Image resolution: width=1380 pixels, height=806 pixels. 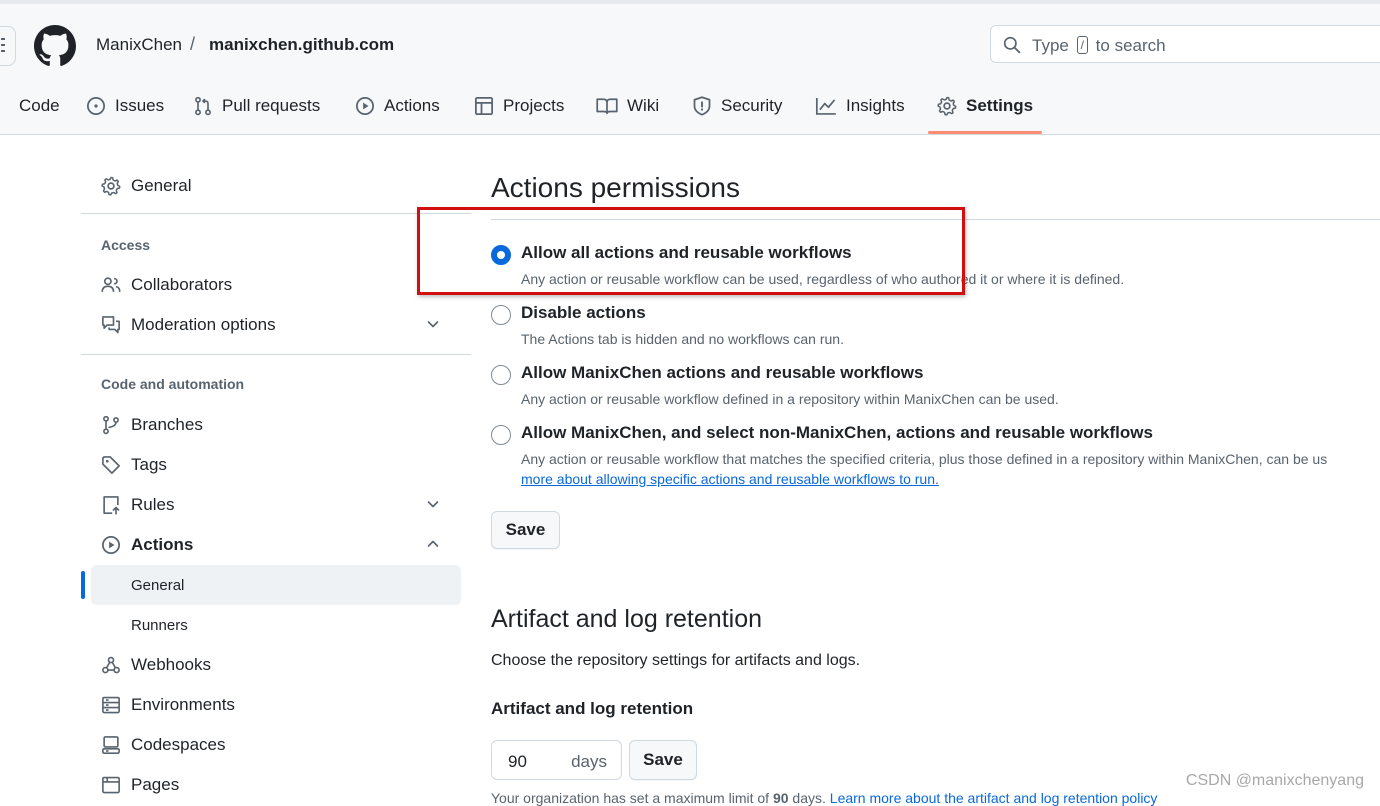 I want to click on radio-allow-owner-actions, so click(x=501, y=375).